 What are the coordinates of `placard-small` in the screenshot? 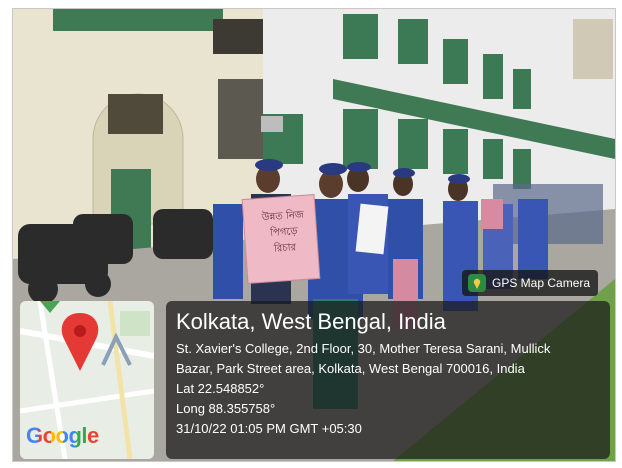 It's located at (492, 214).